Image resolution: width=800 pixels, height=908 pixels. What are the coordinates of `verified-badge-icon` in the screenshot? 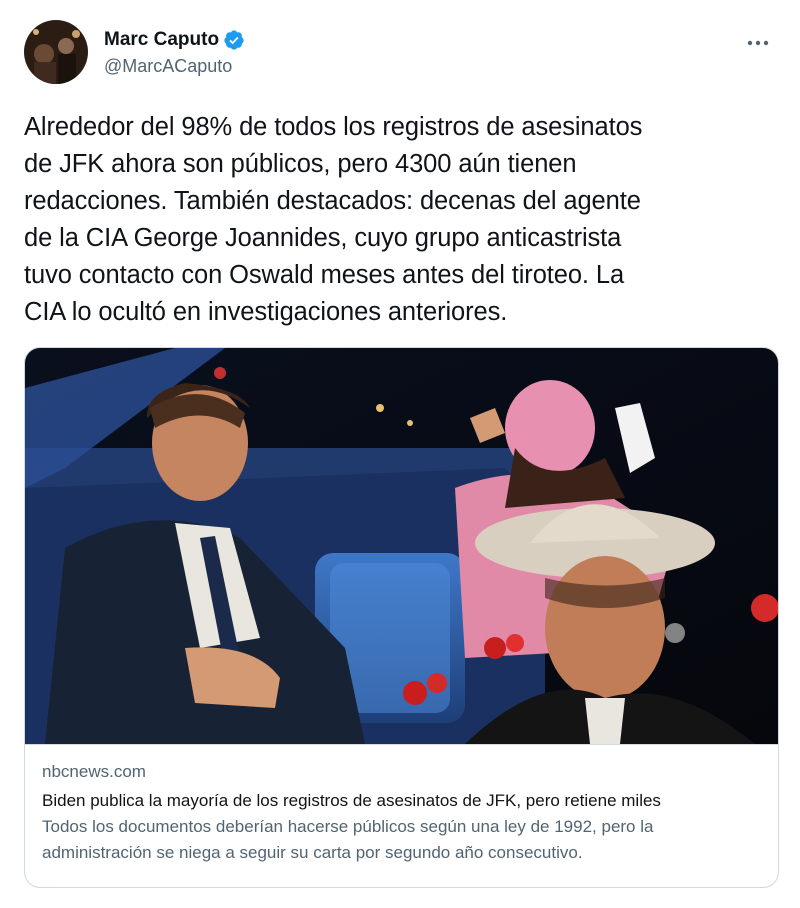 It's located at (234, 40).